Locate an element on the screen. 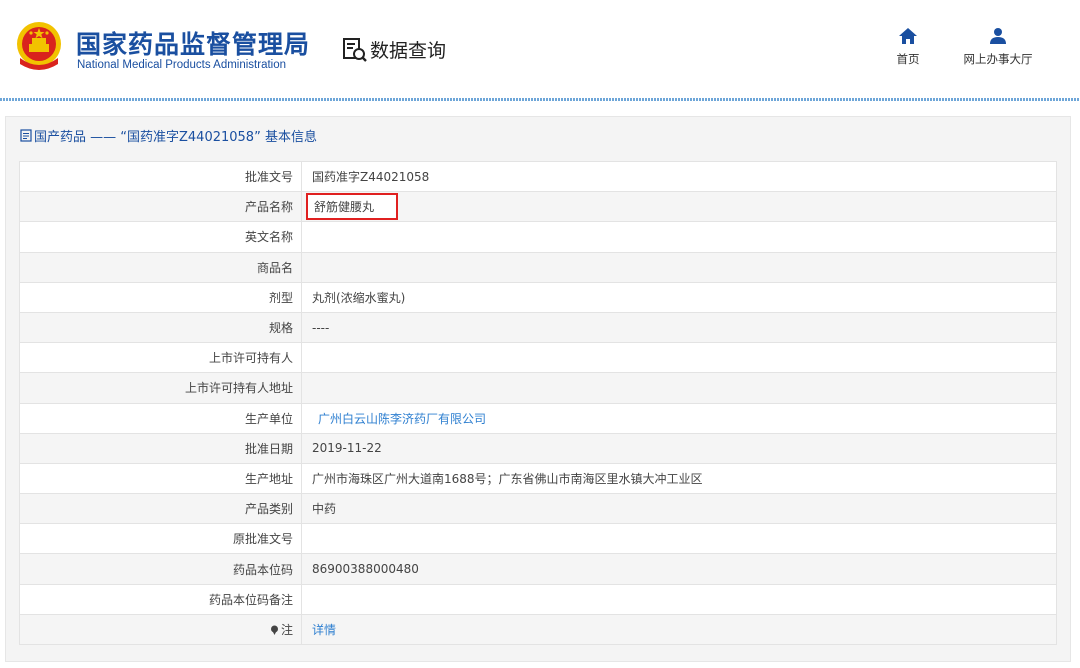 Image resolution: width=1080 pixels, height=668 pixels. field-value: 广州市海珠区广州大道南1688号；广东省佛山市南海区里水镇大冲工业区 is located at coordinates (679, 478).